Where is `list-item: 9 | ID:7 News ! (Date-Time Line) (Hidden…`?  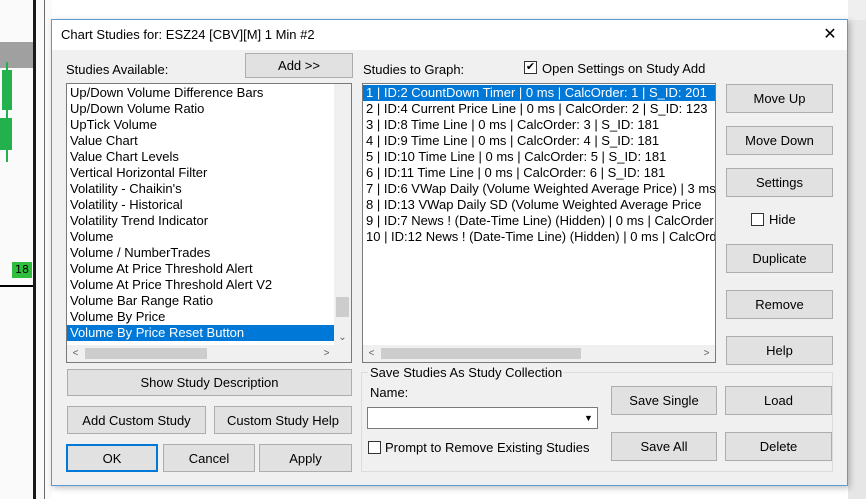
list-item: 9 | ID:7 News ! (Date-Time Line) (Hidden… is located at coordinates (539, 221).